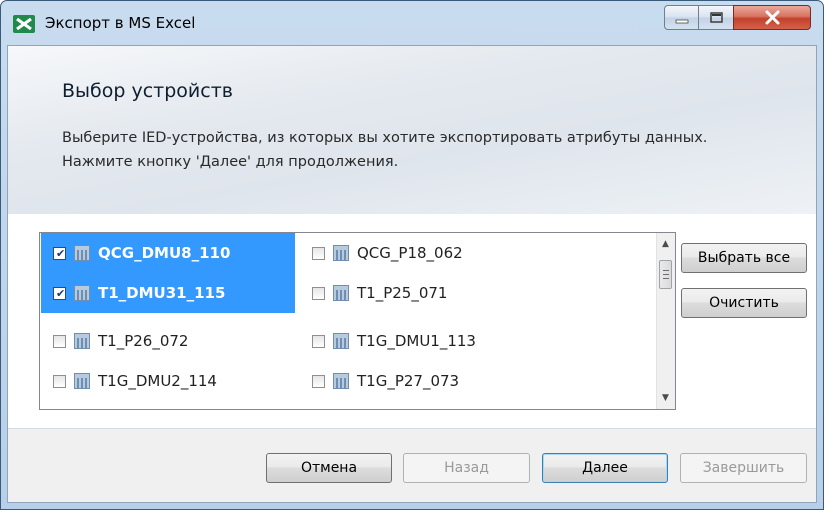  Describe the element at coordinates (466, 468) in the screenshot. I see `back-button: Назад` at that location.